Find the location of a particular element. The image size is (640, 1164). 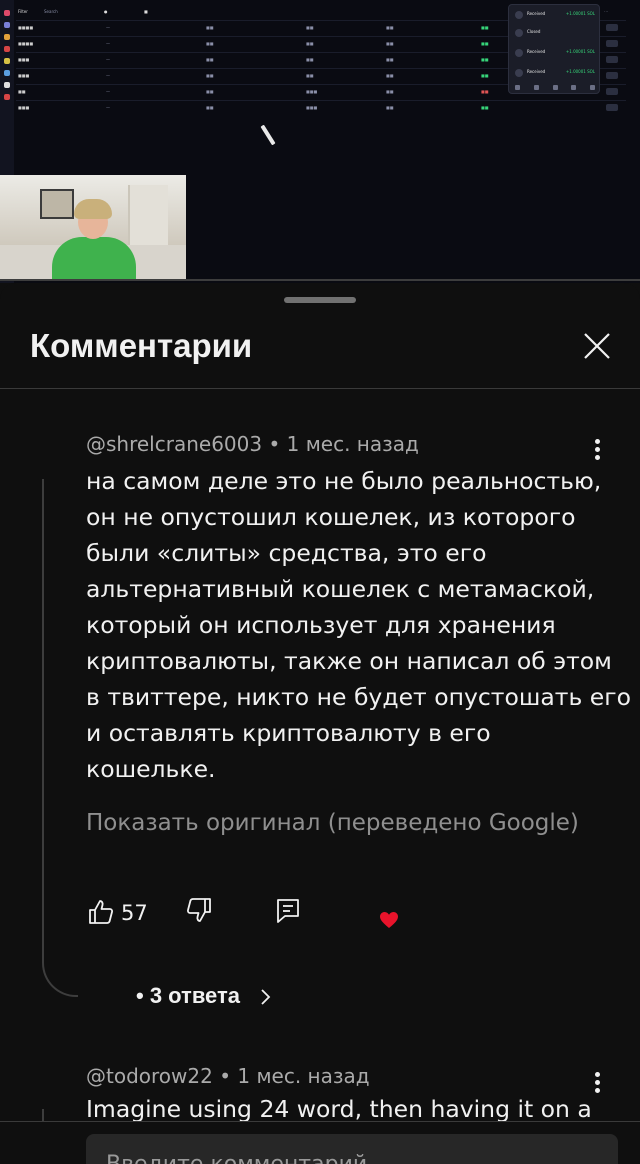

close-icon is located at coordinates (597, 346).